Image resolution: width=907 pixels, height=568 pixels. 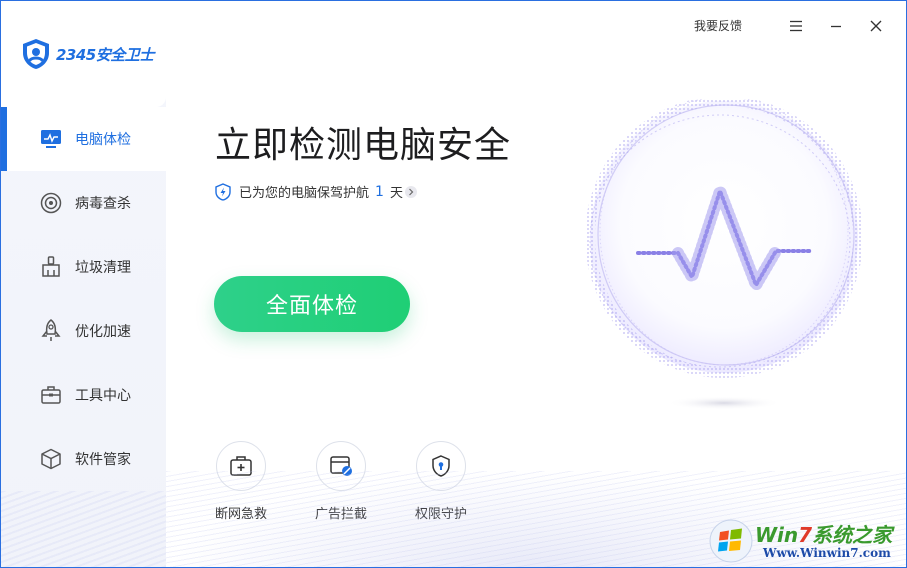 What do you see at coordinates (105, 55) in the screenshot?
I see `brand-name: 2345安全卫士` at bounding box center [105, 55].